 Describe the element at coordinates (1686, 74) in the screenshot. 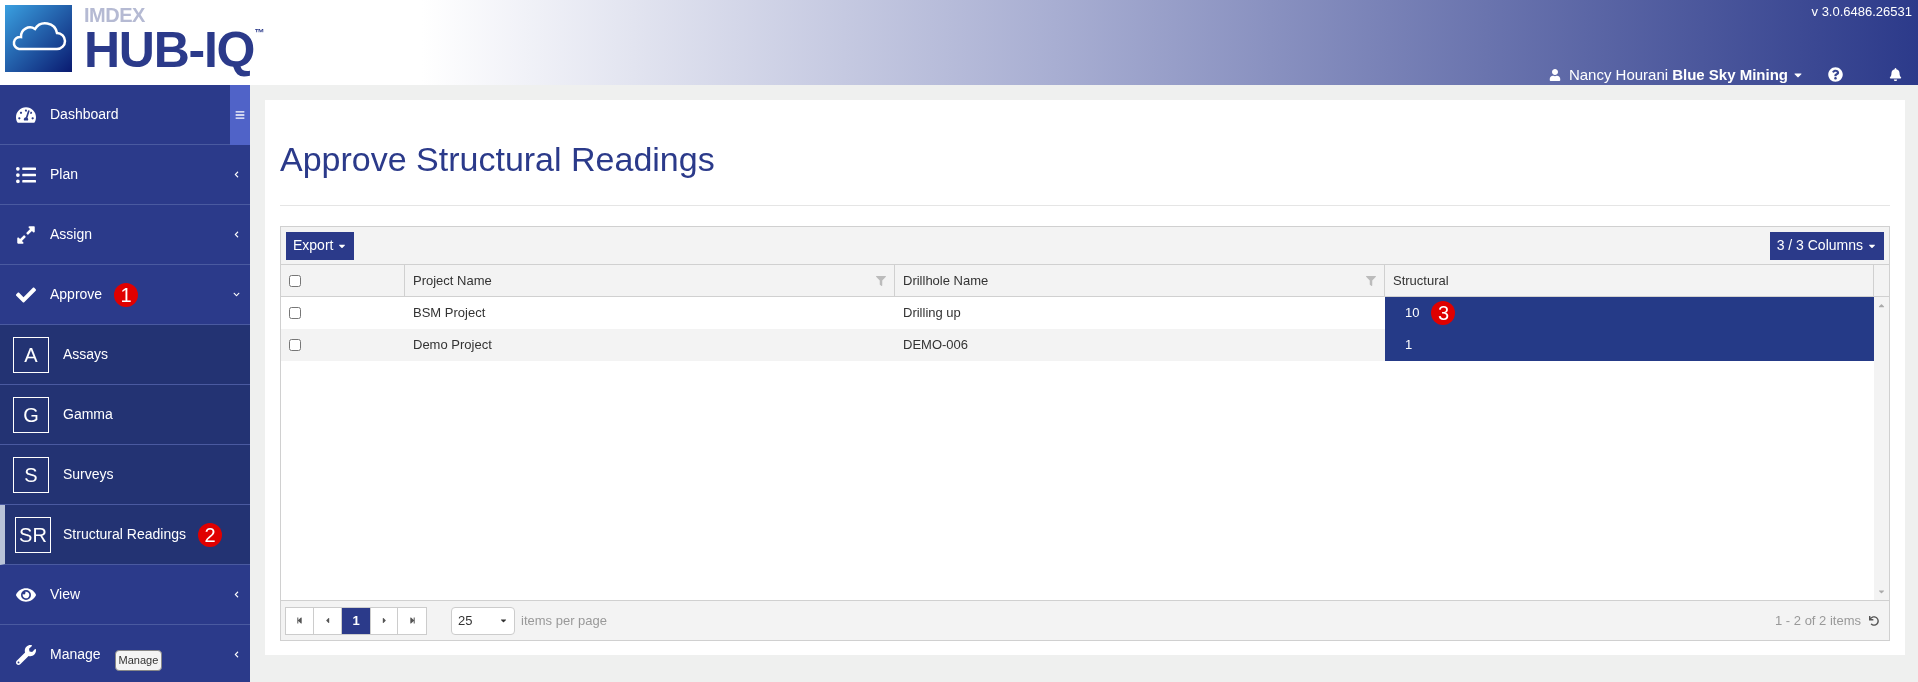

I see `user-menu-button: Nancy Hourani Blue Sky Mining` at that location.